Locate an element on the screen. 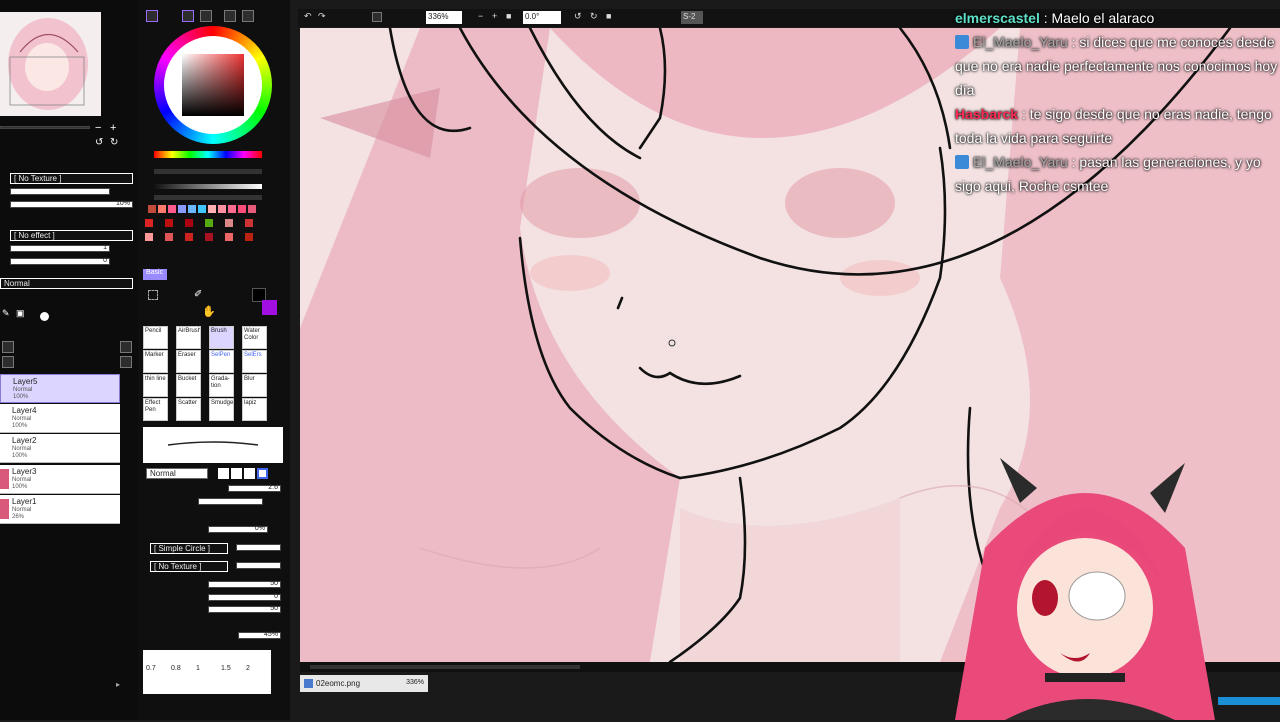  brush-size-slider: 2.6 is located at coordinates (254, 488).